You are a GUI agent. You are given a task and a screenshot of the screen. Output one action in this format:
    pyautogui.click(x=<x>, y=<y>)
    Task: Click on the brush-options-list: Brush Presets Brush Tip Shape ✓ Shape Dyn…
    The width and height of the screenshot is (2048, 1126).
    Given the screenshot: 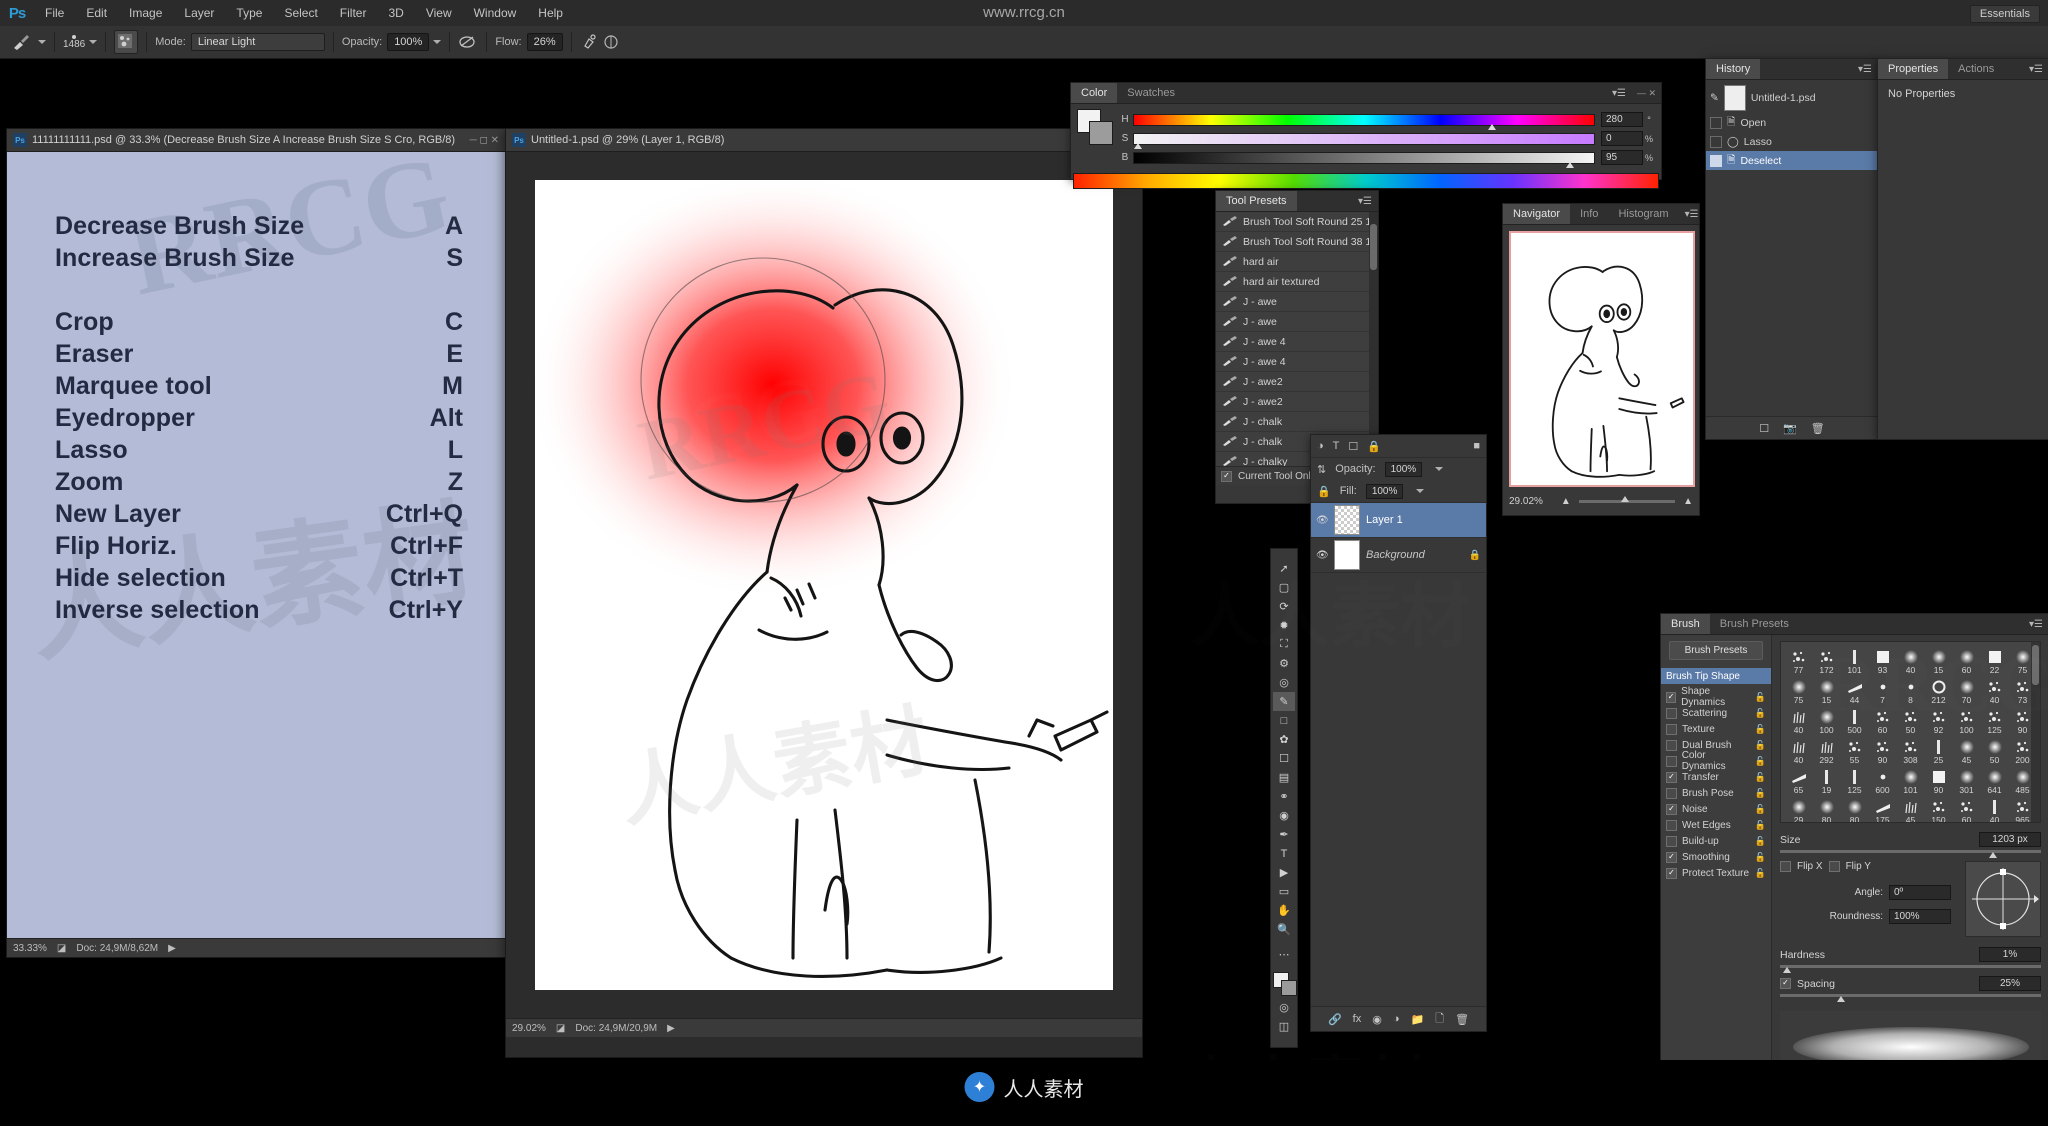 What is the action you would take?
    pyautogui.click(x=1716, y=874)
    